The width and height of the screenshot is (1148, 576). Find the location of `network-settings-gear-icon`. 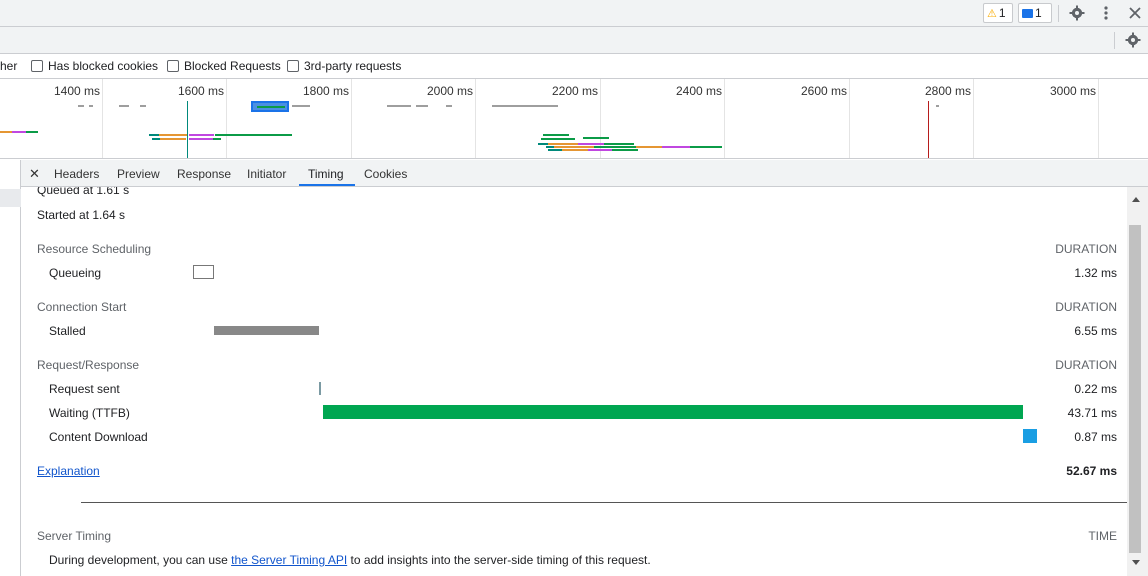

network-settings-gear-icon is located at coordinates (1133, 40).